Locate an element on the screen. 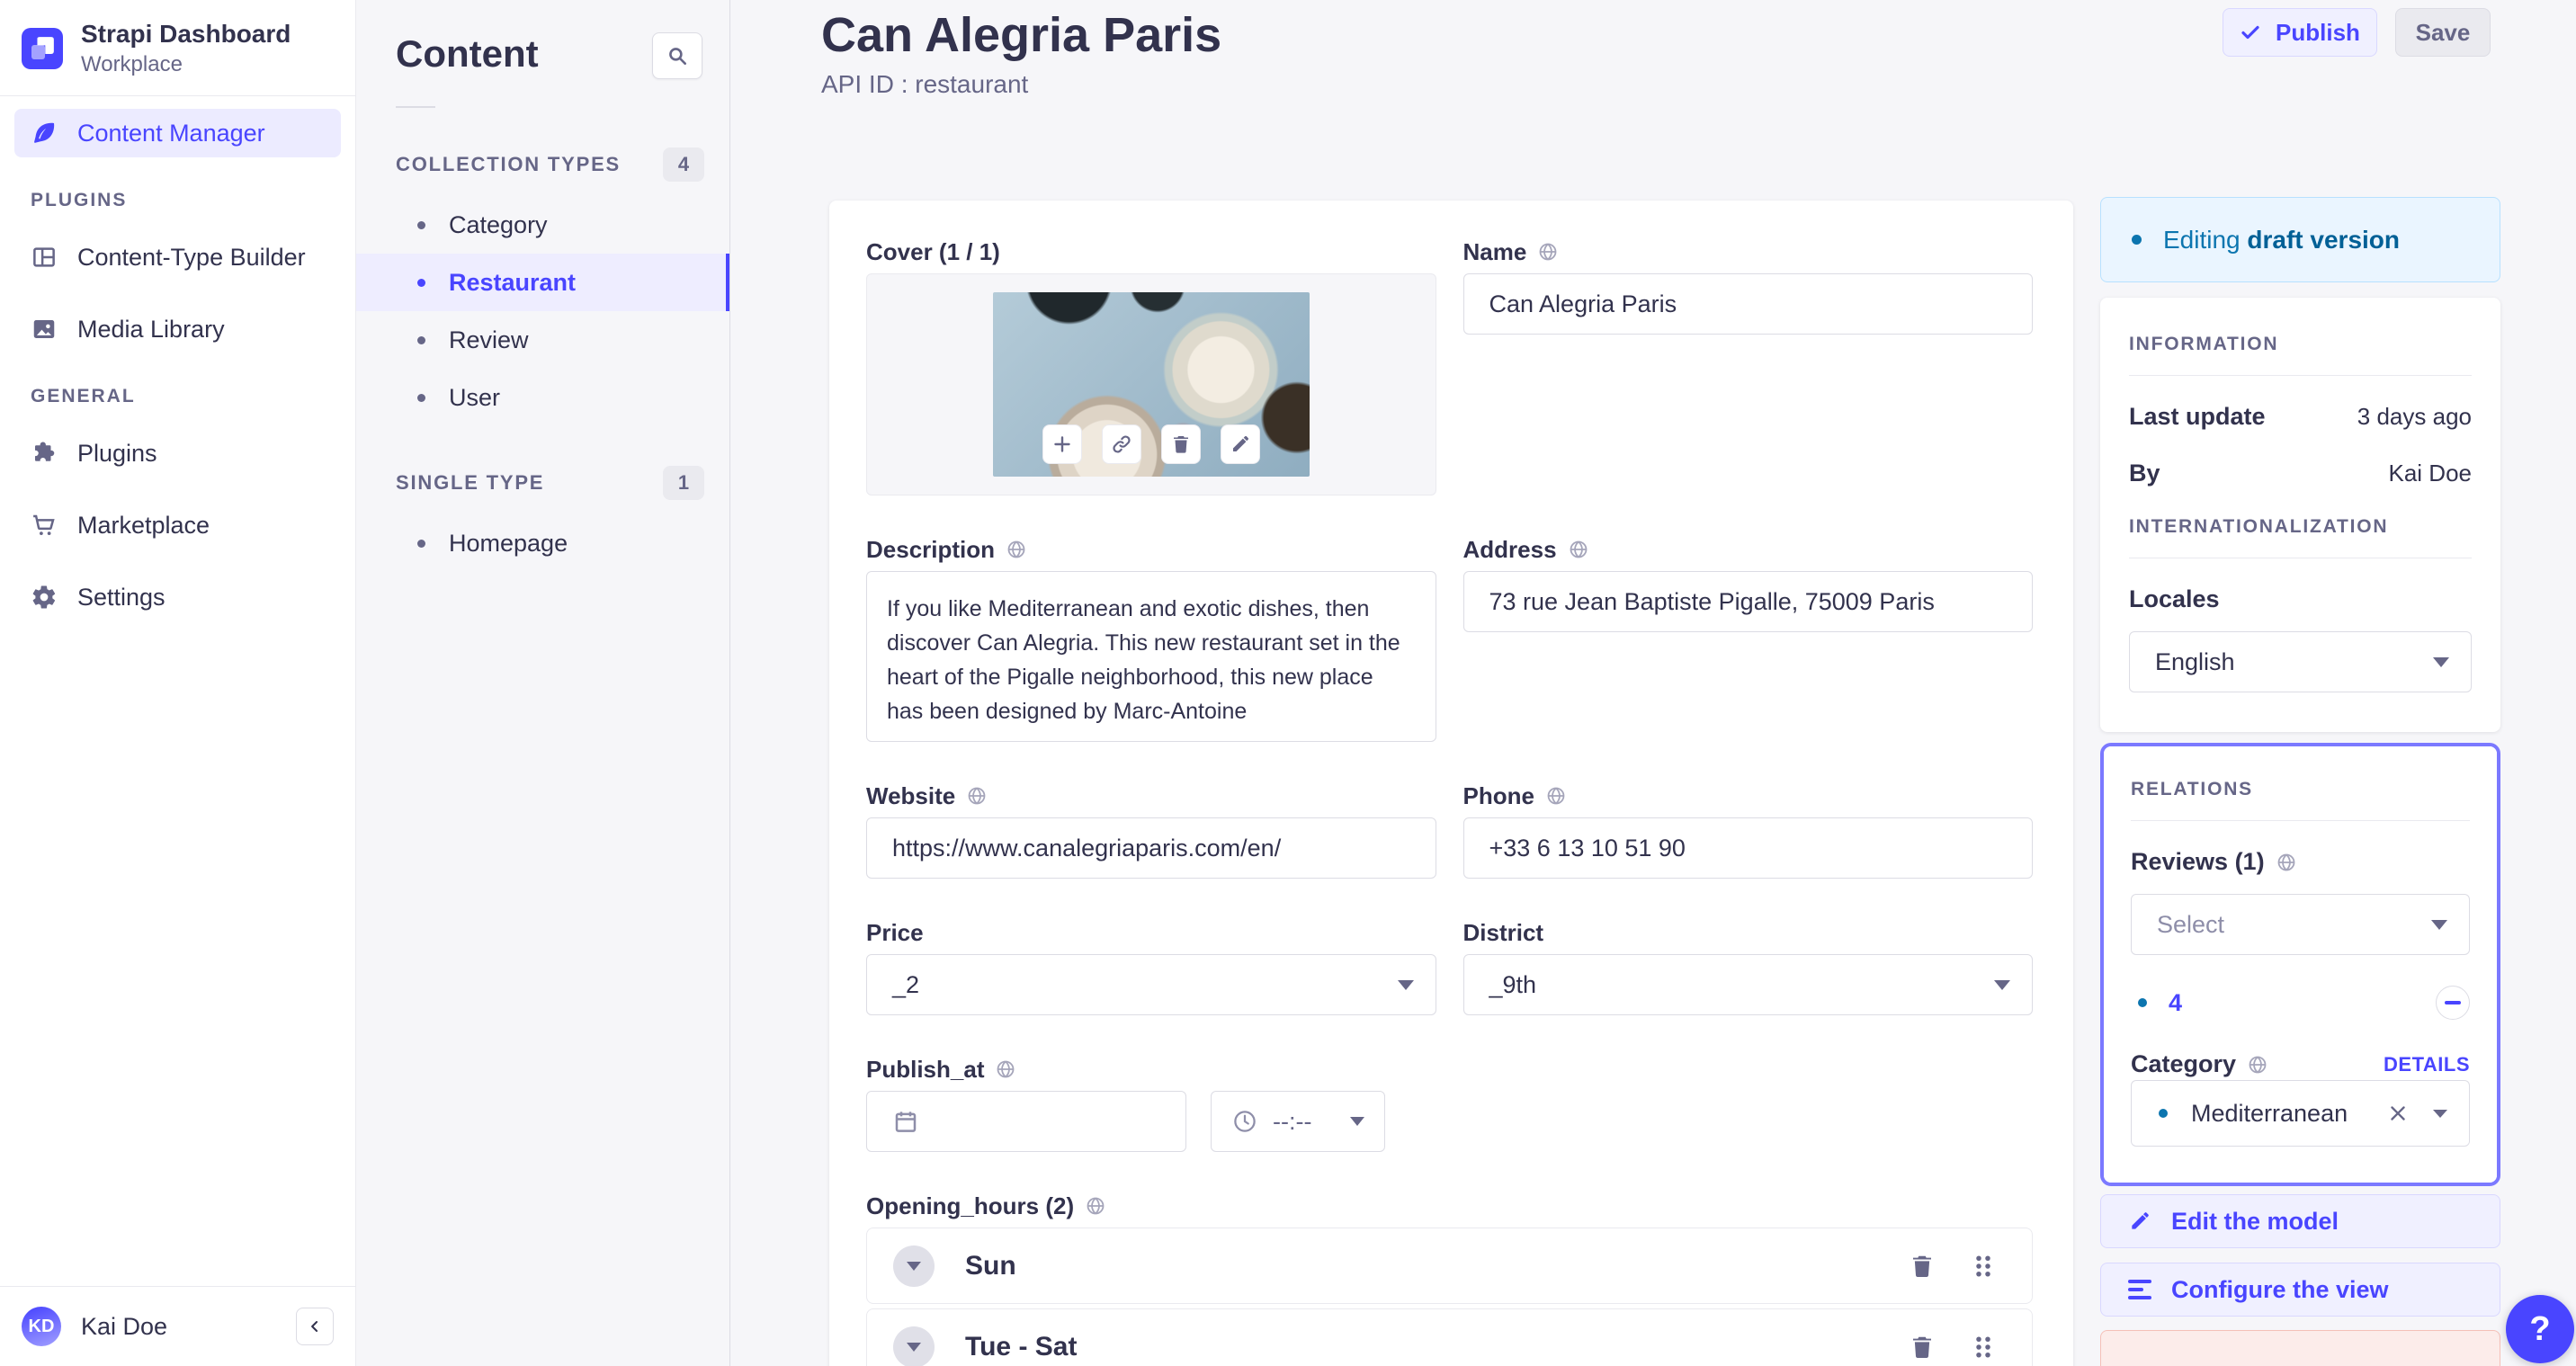 Image resolution: width=2576 pixels, height=1366 pixels. delete-entry-button is located at coordinates (2300, 1348).